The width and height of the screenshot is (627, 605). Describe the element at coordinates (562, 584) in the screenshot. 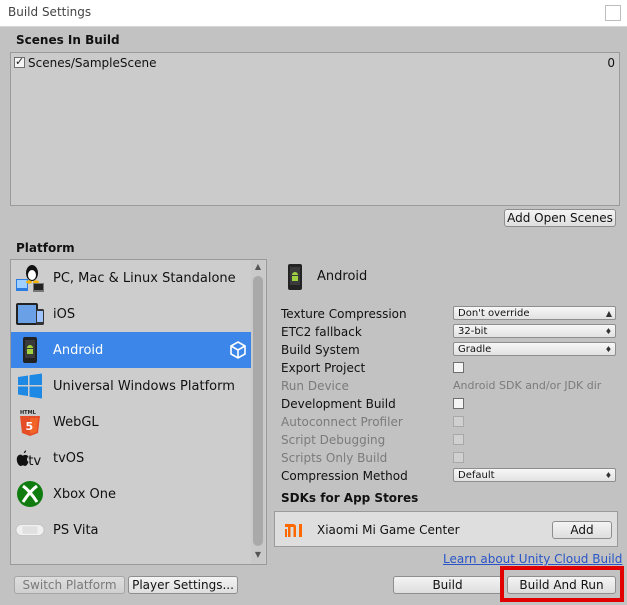

I see `highlight-box` at that location.